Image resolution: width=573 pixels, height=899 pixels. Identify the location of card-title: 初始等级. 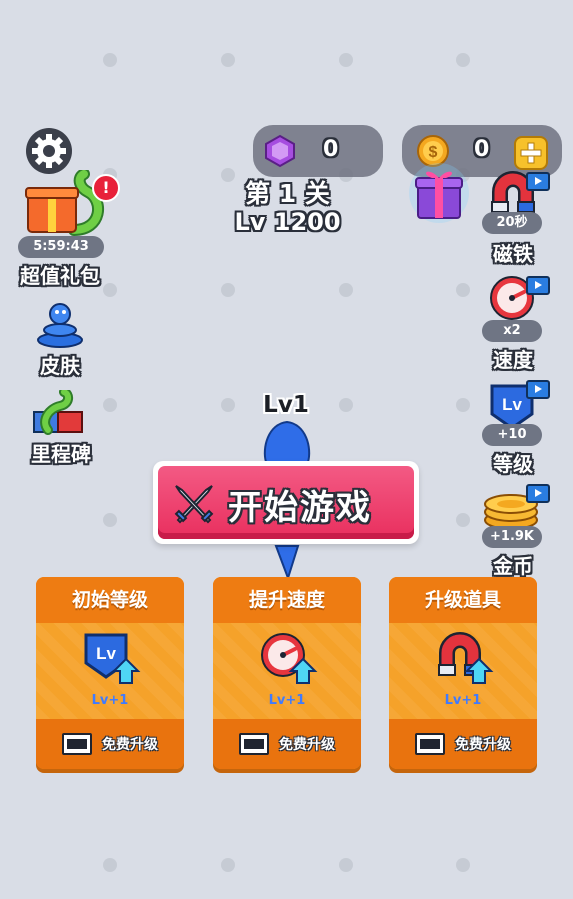
(110, 600).